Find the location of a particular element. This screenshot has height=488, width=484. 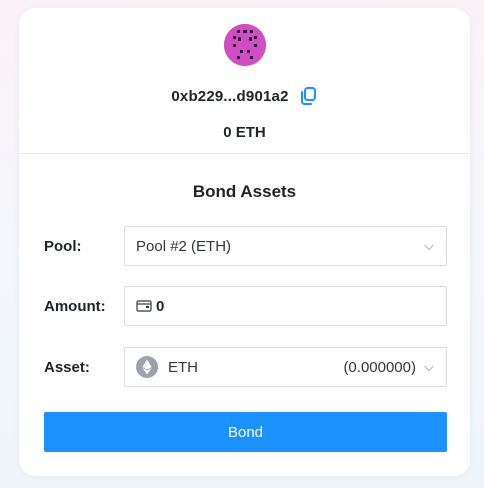

form-title: Bond Assets is located at coordinates (244, 191).